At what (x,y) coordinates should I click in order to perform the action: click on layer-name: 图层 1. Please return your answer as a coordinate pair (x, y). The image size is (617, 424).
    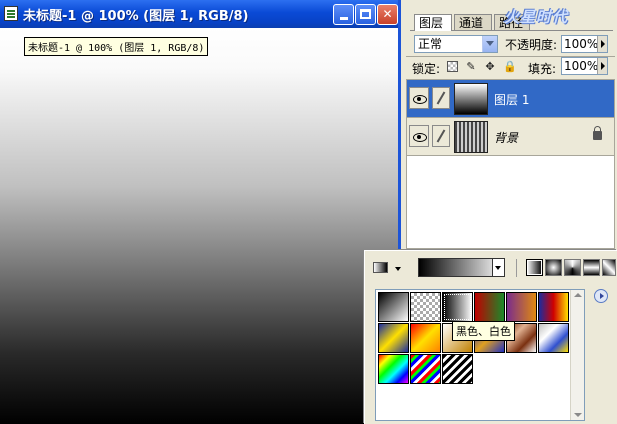
    Looking at the image, I should click on (512, 100).